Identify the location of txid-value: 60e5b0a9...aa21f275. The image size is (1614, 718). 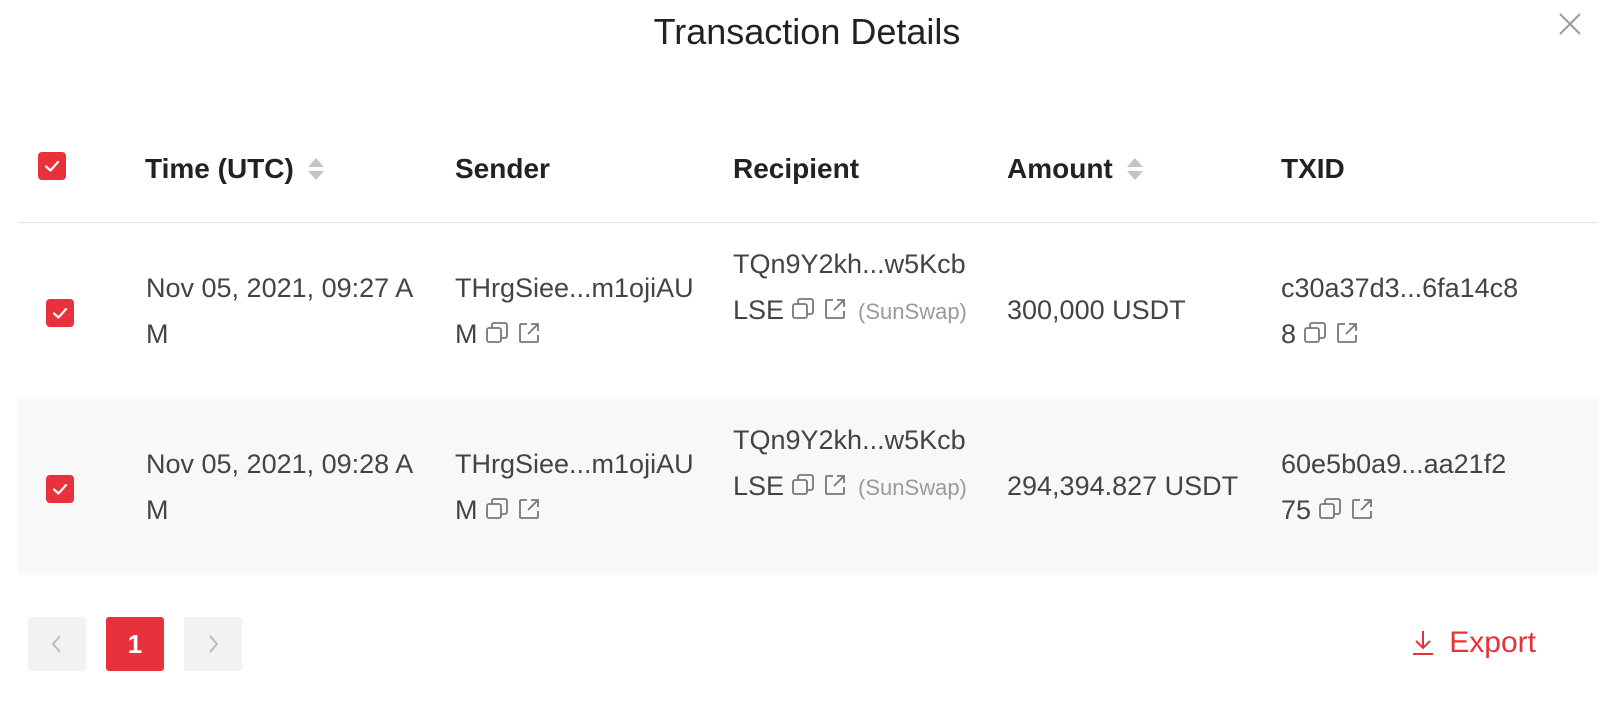
(1393, 487).